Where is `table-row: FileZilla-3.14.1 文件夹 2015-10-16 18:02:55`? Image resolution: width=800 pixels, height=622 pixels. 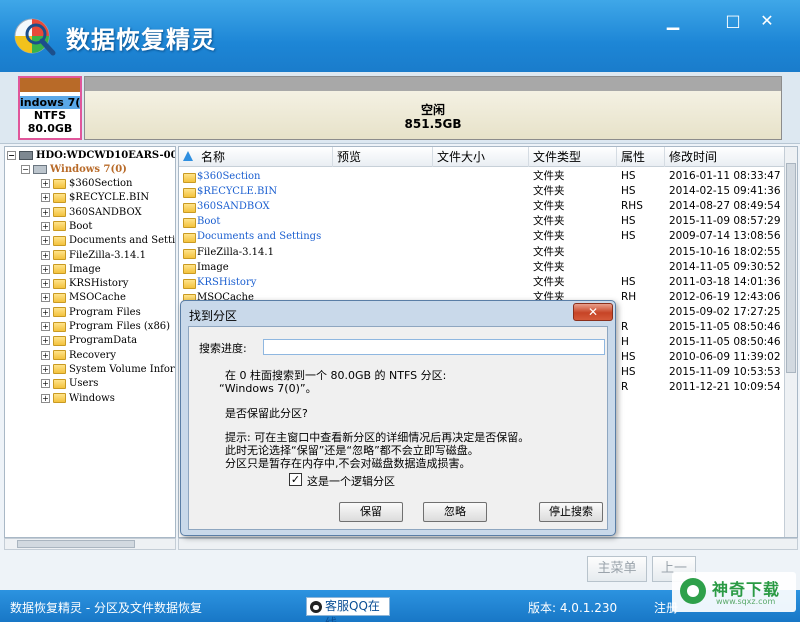
table-row: FileZilla-3.14.1 文件夹 2015-10-16 18:02:55 is located at coordinates (482, 252).